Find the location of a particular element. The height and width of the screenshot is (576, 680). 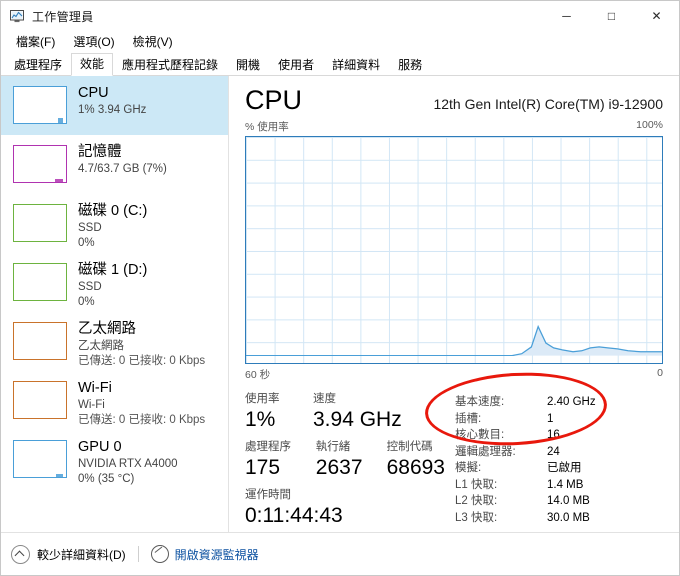

spec-value: 1.4 MB is located at coordinates (565, 484).